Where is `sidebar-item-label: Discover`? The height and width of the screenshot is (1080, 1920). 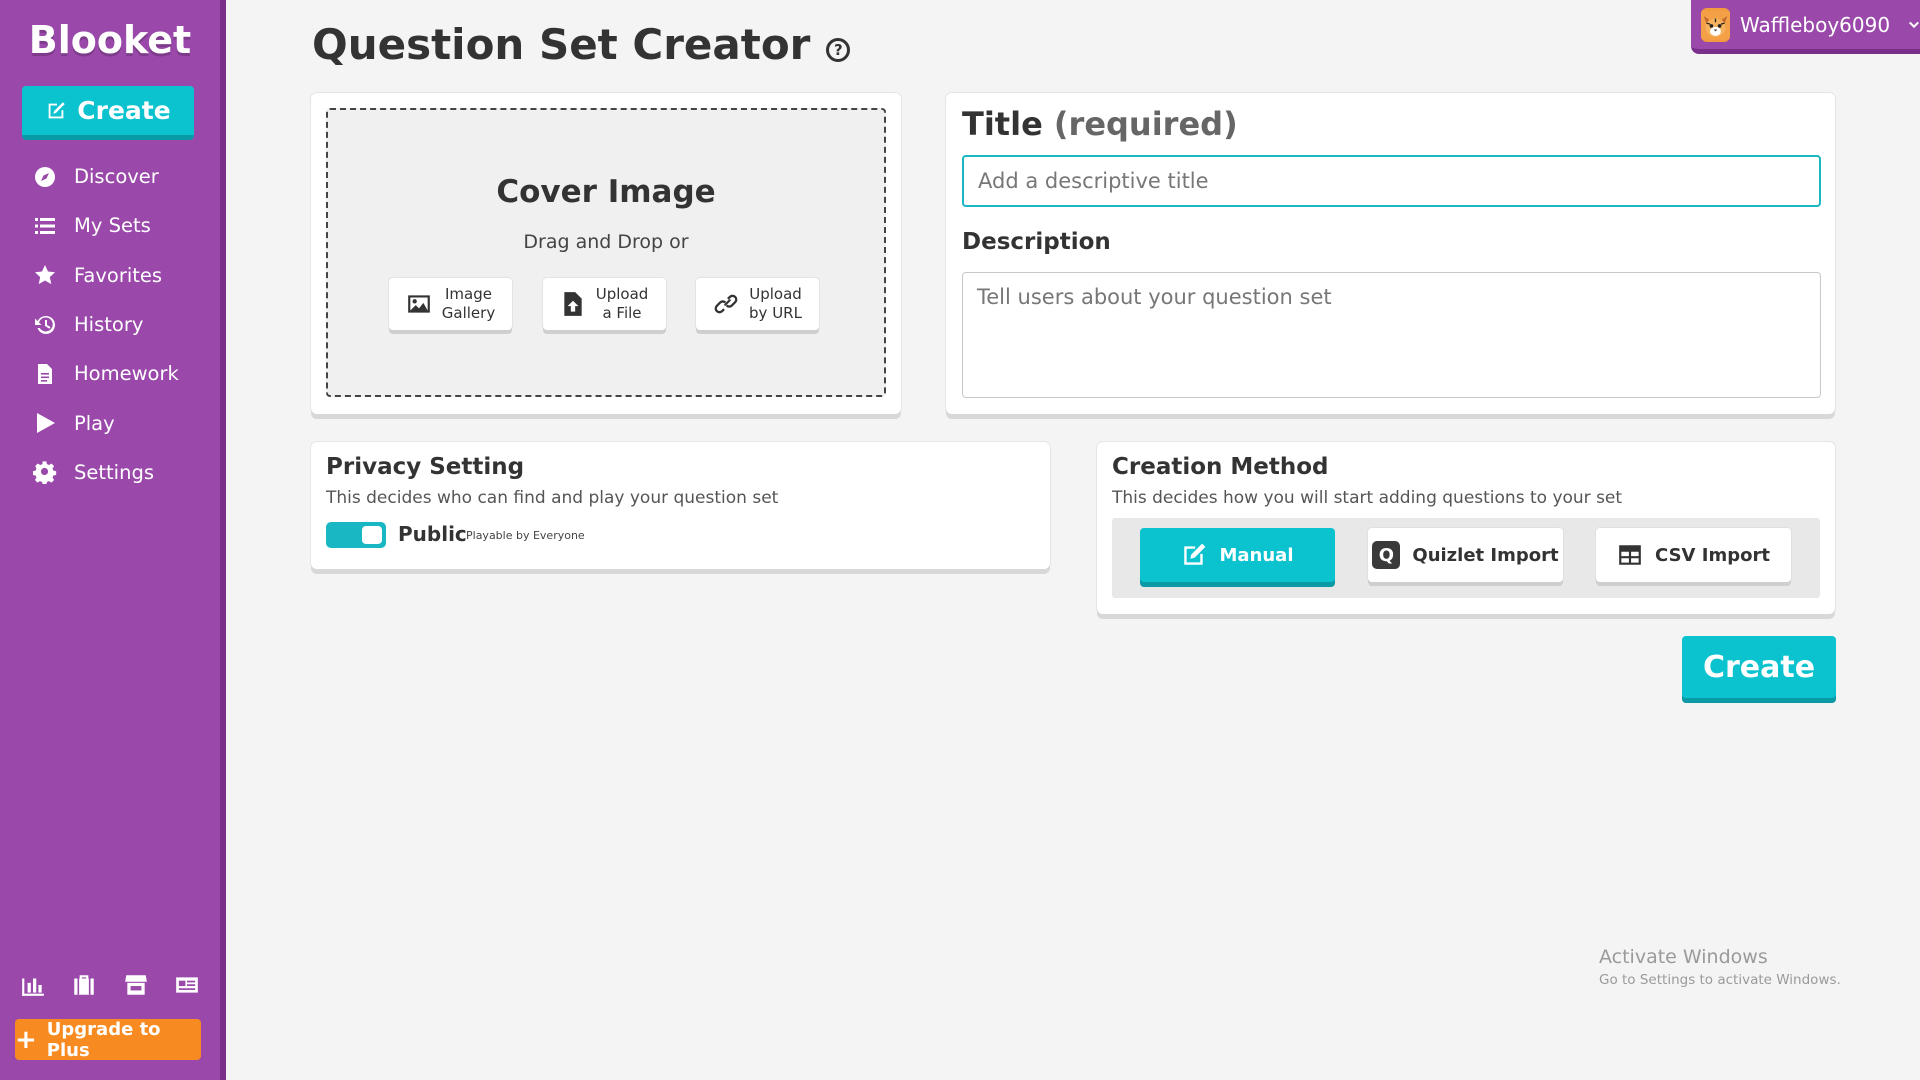
sidebar-item-label: Discover is located at coordinates (116, 177).